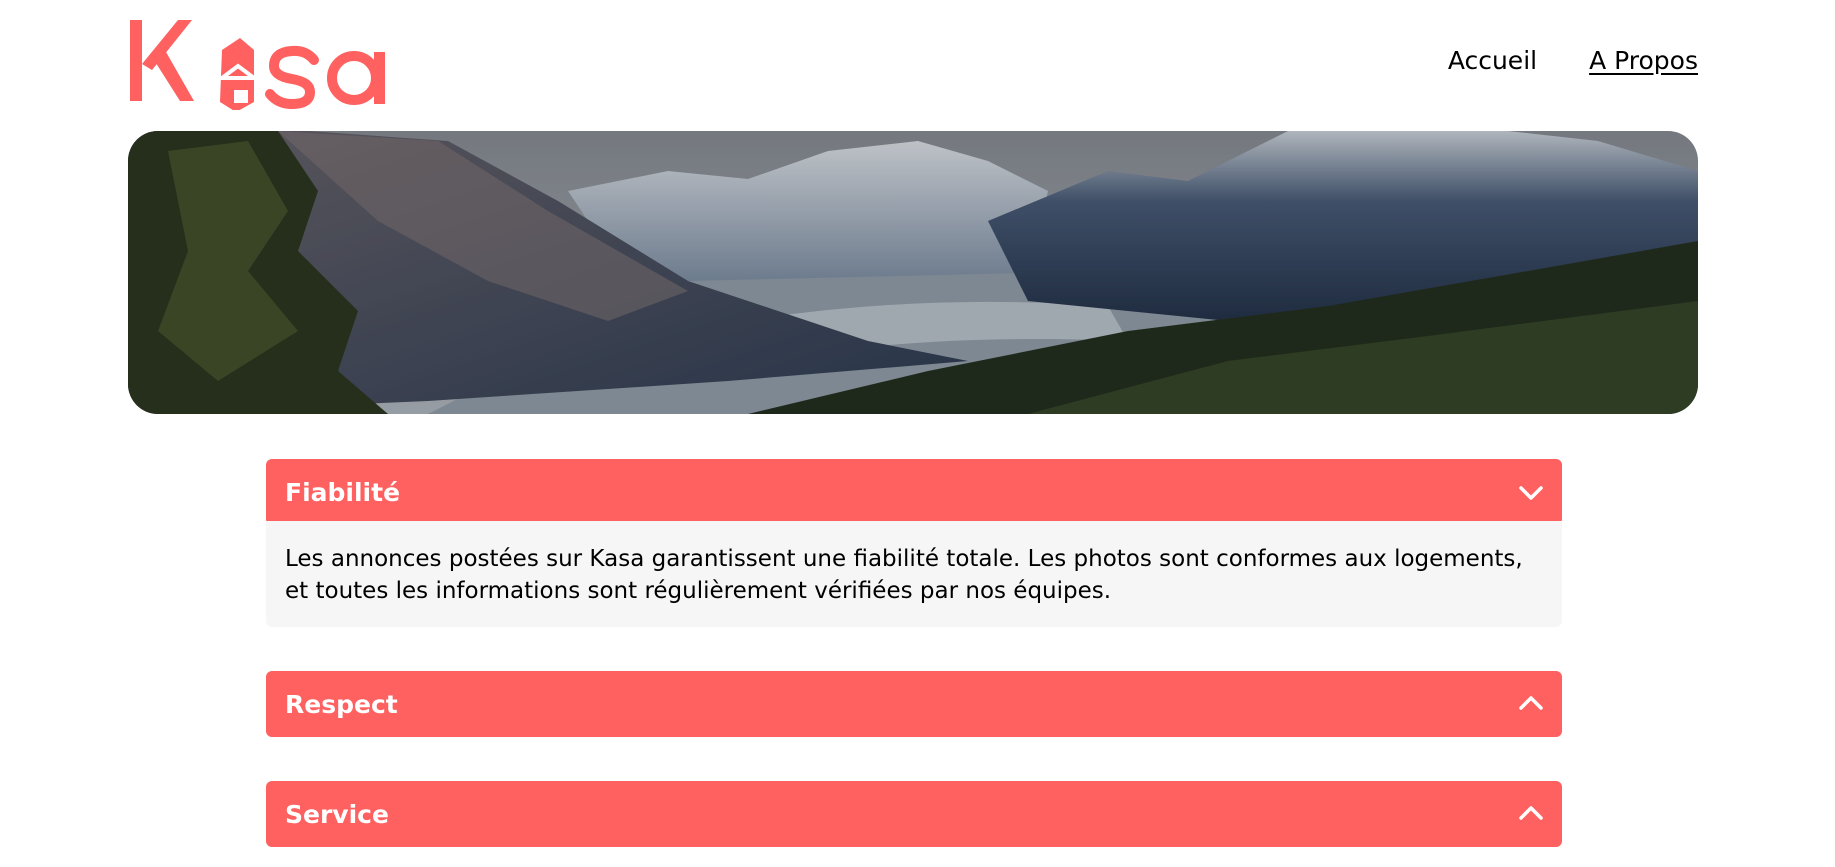  I want to click on accordion-title: Service, so click(337, 814).